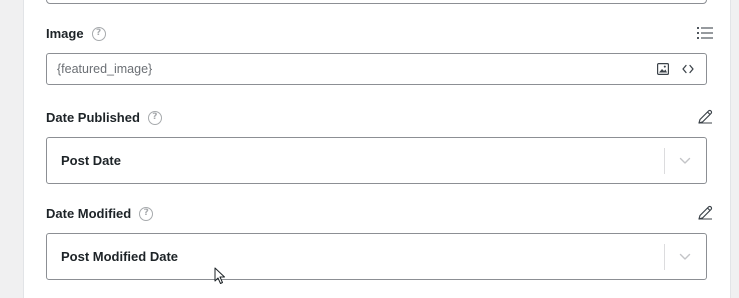 Image resolution: width=739 pixels, height=298 pixels. What do you see at coordinates (65, 33) in the screenshot?
I see `image-label: Image` at bounding box center [65, 33].